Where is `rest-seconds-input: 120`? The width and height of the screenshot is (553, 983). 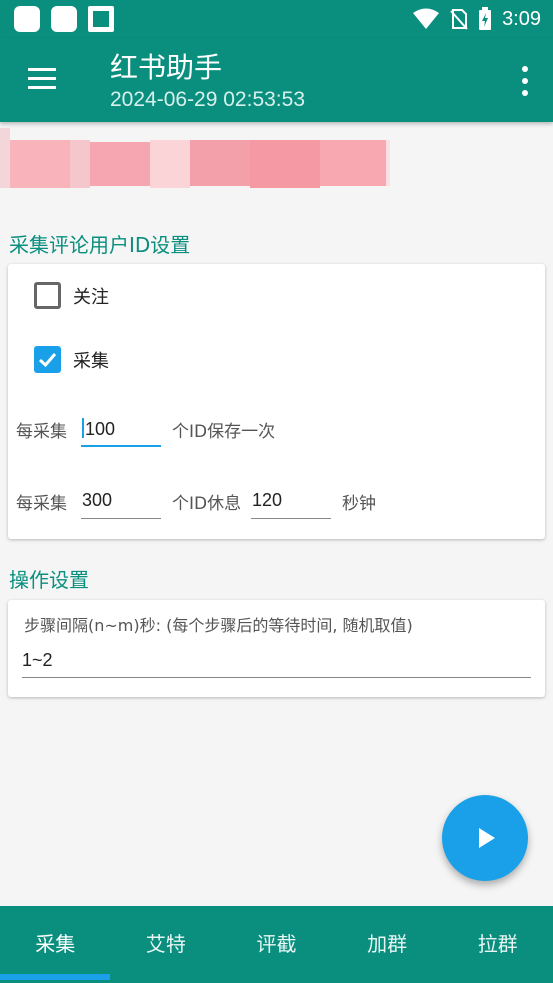
rest-seconds-input: 120 is located at coordinates (291, 501).